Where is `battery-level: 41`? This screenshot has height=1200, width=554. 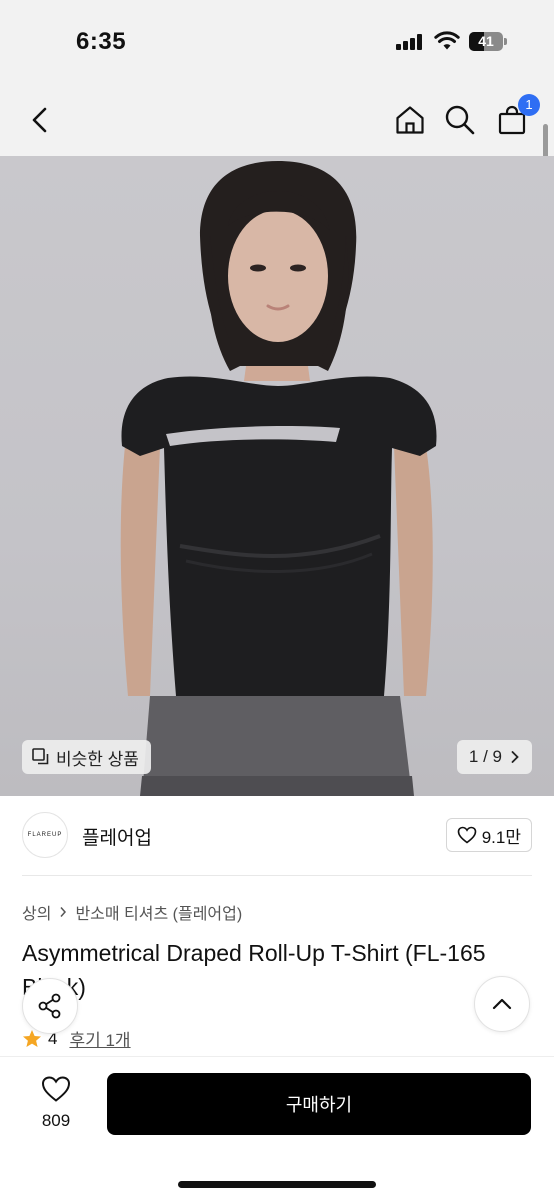 battery-level: 41 is located at coordinates (486, 41).